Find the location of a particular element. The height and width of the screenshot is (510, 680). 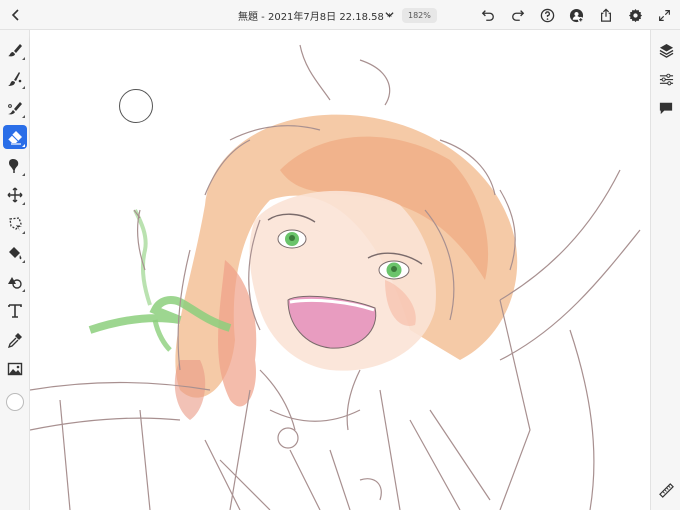

eyedropper-icon is located at coordinates (15, 340).